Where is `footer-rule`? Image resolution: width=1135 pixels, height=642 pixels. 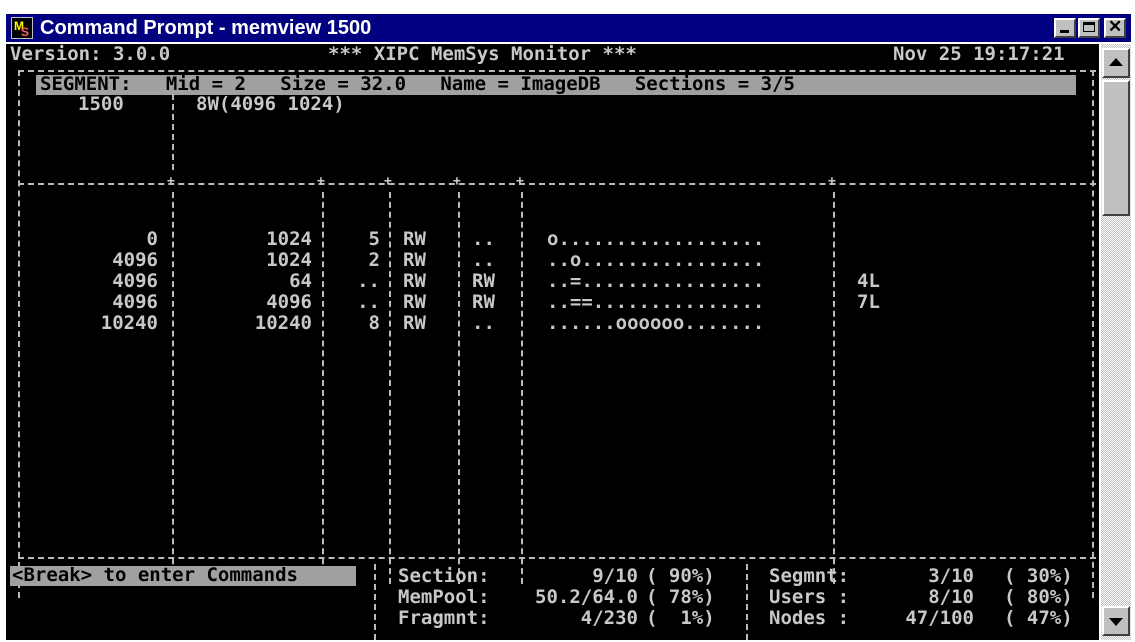 footer-rule is located at coordinates (557, 558).